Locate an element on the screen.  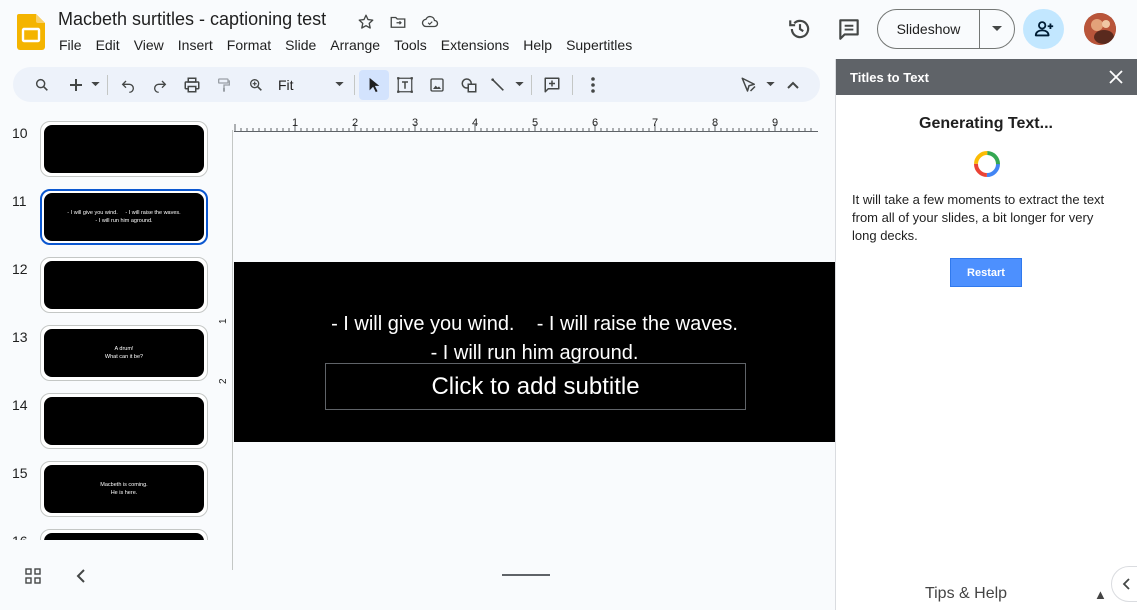
ruler-label: 5 is located at coordinates (535, 123).